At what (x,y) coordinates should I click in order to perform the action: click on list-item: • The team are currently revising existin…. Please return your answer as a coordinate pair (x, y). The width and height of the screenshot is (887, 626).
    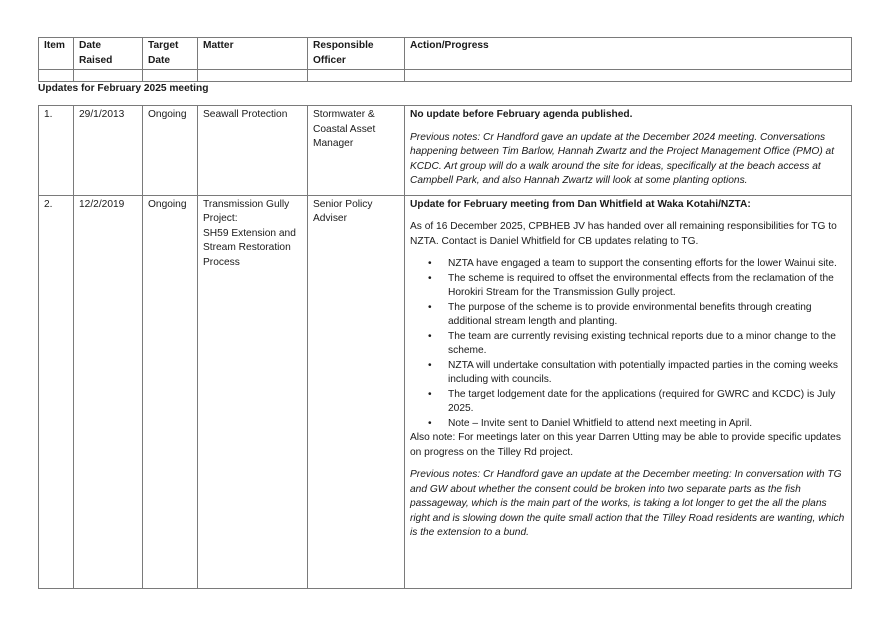
    Looking at the image, I should click on (632, 343).